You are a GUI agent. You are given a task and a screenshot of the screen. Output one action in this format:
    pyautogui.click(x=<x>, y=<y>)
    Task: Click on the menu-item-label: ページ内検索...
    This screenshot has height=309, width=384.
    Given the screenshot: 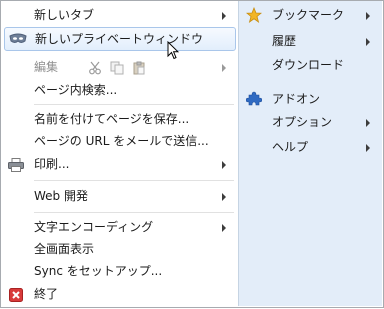 What is the action you would take?
    pyautogui.click(x=76, y=90)
    